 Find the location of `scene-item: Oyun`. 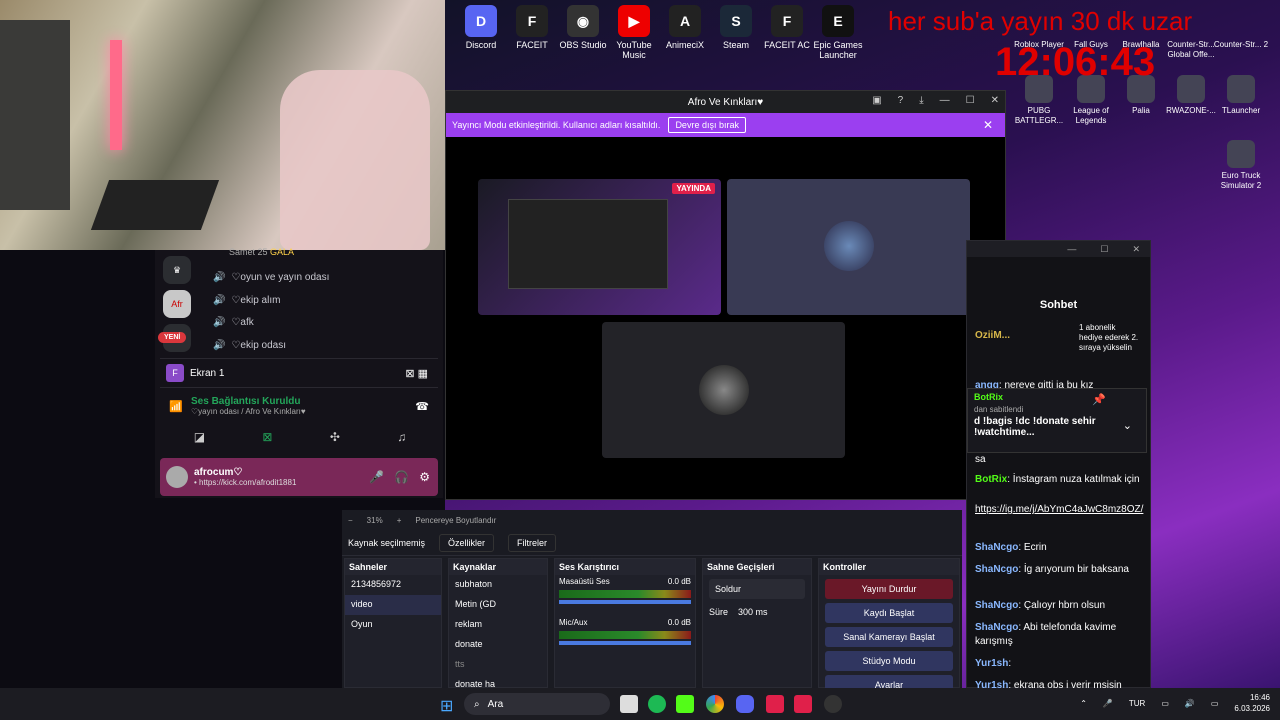

scene-item: Oyun is located at coordinates (393, 625).